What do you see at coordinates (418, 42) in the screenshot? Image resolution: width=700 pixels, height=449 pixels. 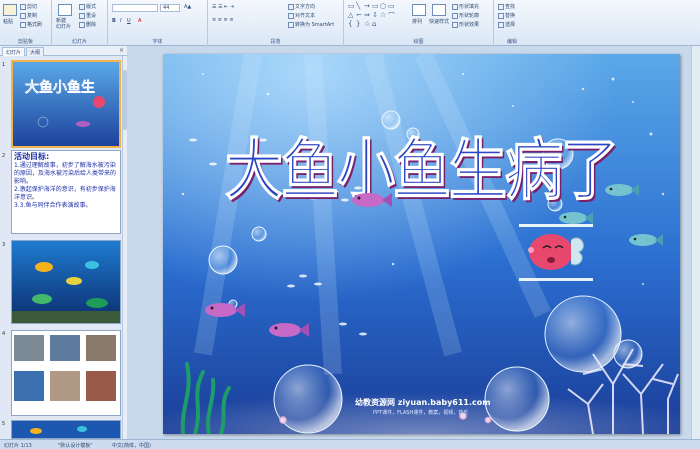 I see `group-label: 绘图` at bounding box center [418, 42].